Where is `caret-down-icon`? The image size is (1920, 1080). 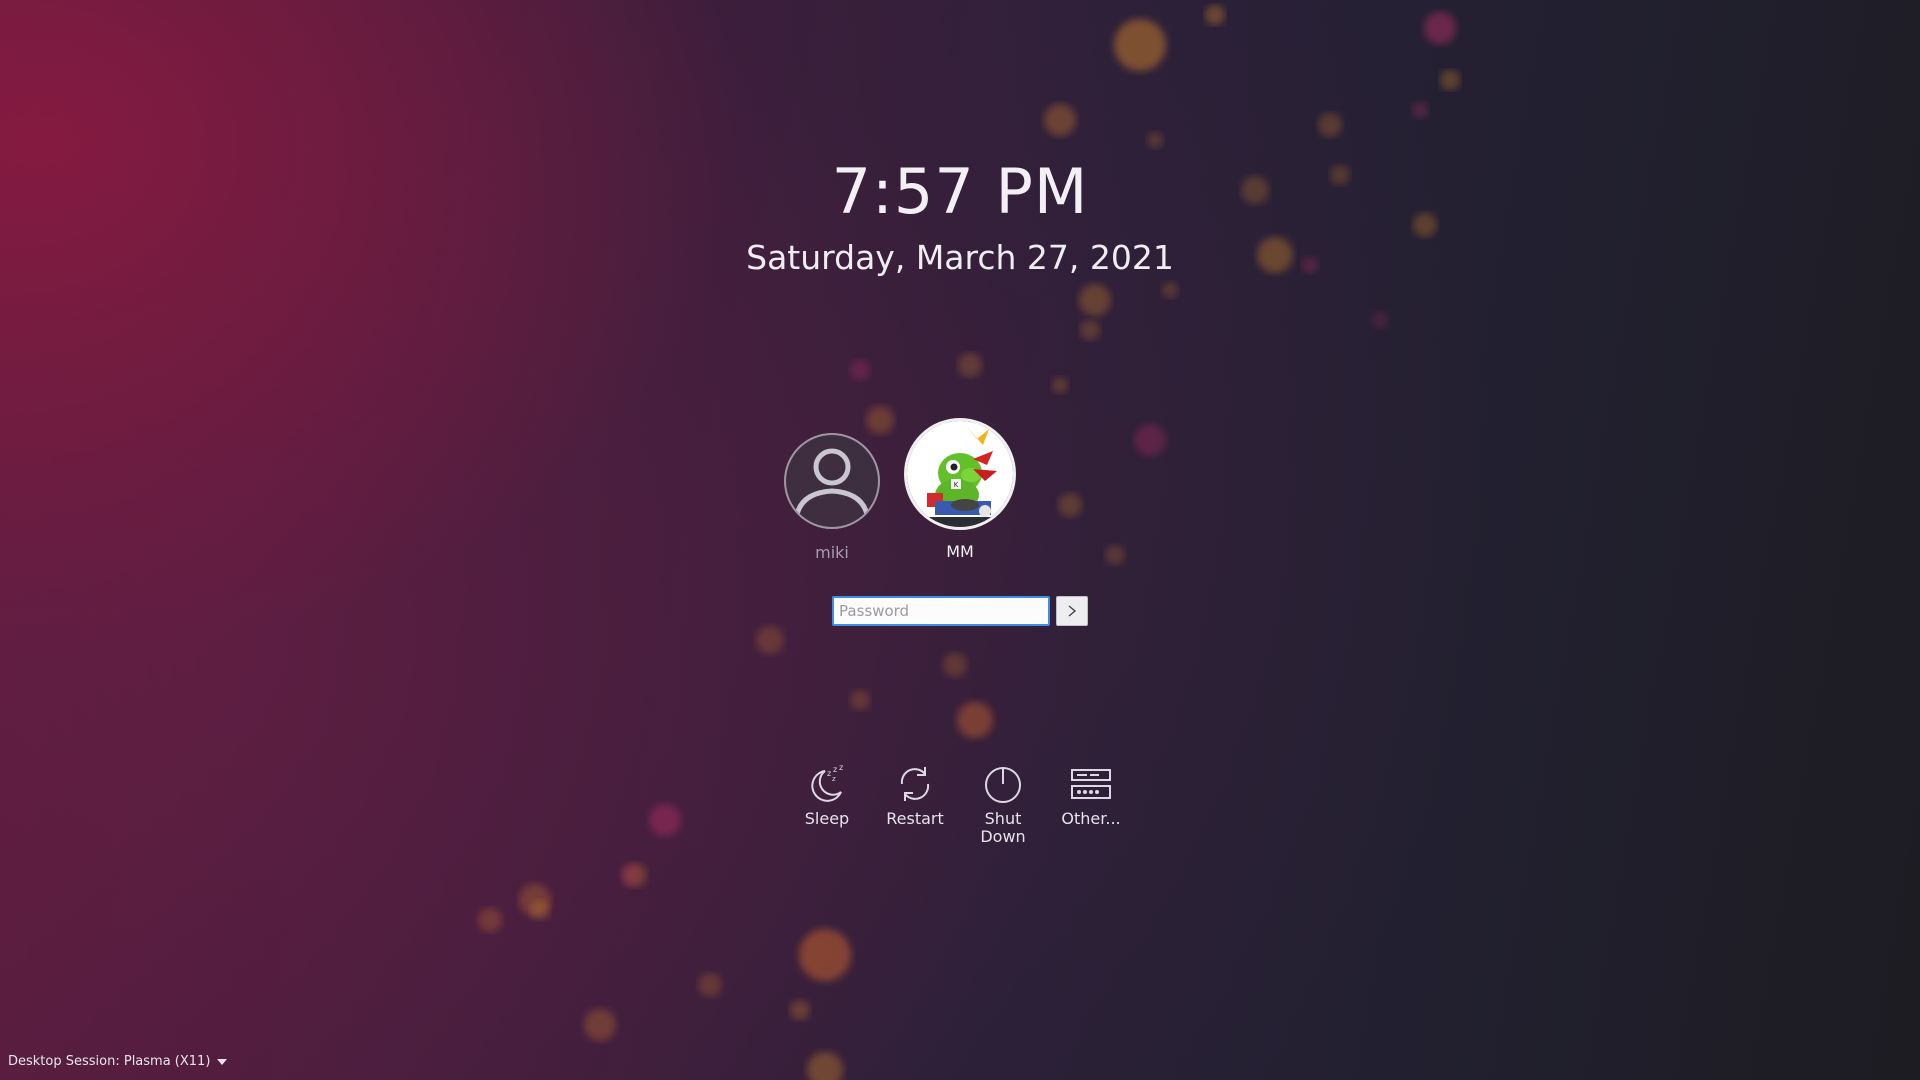 caret-down-icon is located at coordinates (222, 1061).